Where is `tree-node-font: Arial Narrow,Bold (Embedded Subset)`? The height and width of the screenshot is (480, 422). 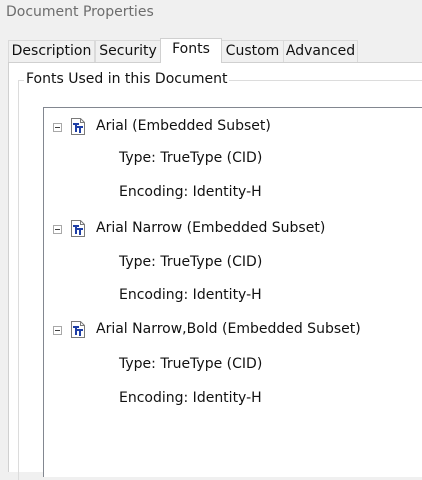
tree-node-font: Arial Narrow,Bold (Embedded Subset) is located at coordinates (233, 331).